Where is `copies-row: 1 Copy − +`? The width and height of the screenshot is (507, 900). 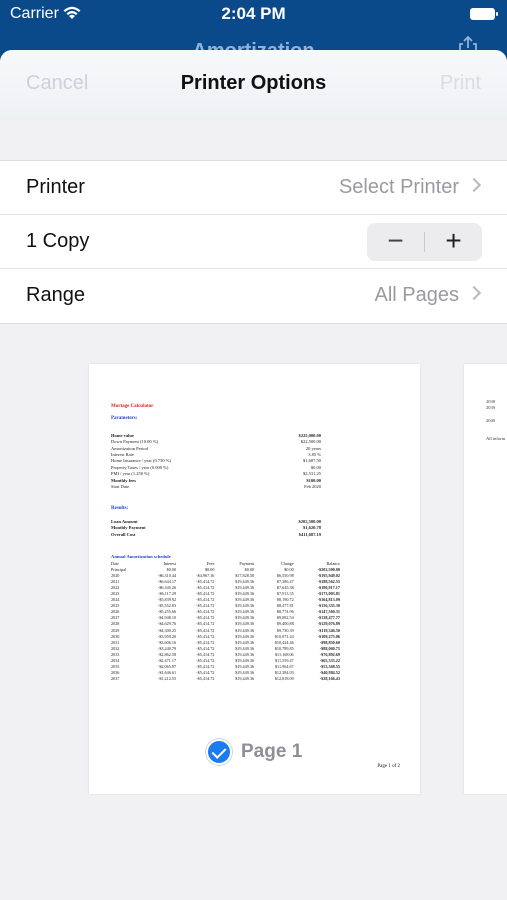 copies-row: 1 Copy − + is located at coordinates (253, 242).